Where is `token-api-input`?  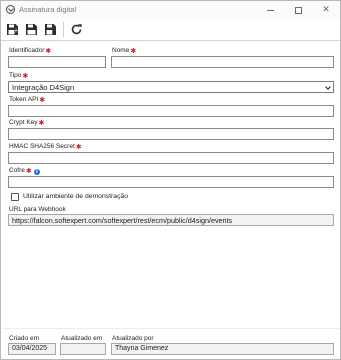
token-api-input is located at coordinates (171, 111).